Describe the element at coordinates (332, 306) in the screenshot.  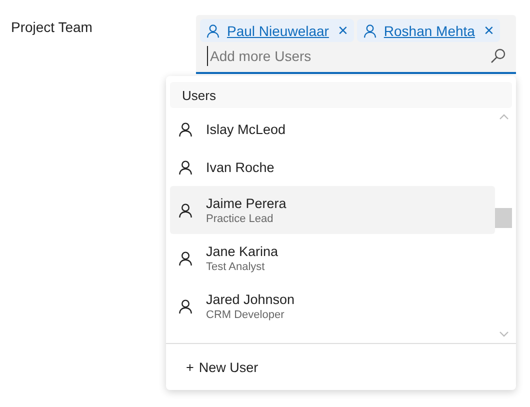
I see `user-option: Jared Johnson CRM Developer` at that location.